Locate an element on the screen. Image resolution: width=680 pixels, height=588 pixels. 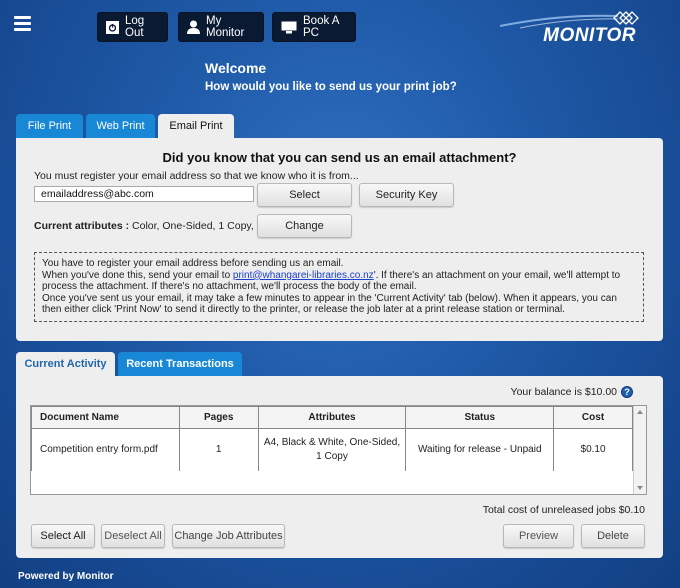
welcome-title: Welcome is located at coordinates (236, 68).